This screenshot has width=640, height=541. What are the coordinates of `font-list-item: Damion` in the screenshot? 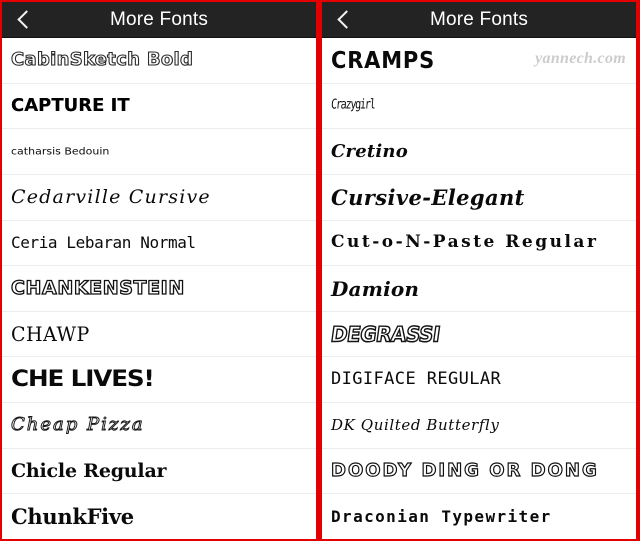 It's located at (479, 289).